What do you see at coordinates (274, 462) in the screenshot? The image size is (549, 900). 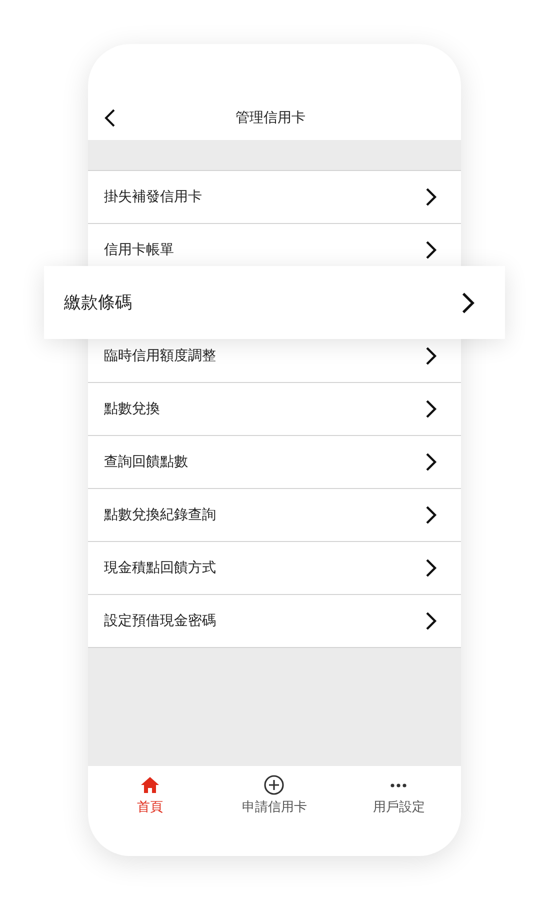 I see `menu-item: 查詢回饋點數` at bounding box center [274, 462].